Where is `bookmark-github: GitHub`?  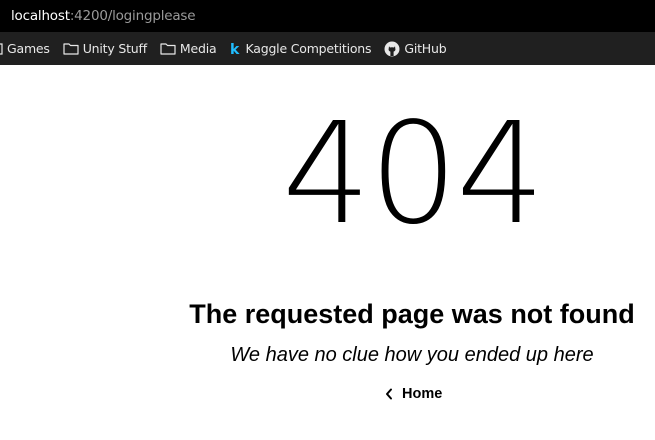 bookmark-github: GitHub is located at coordinates (415, 48).